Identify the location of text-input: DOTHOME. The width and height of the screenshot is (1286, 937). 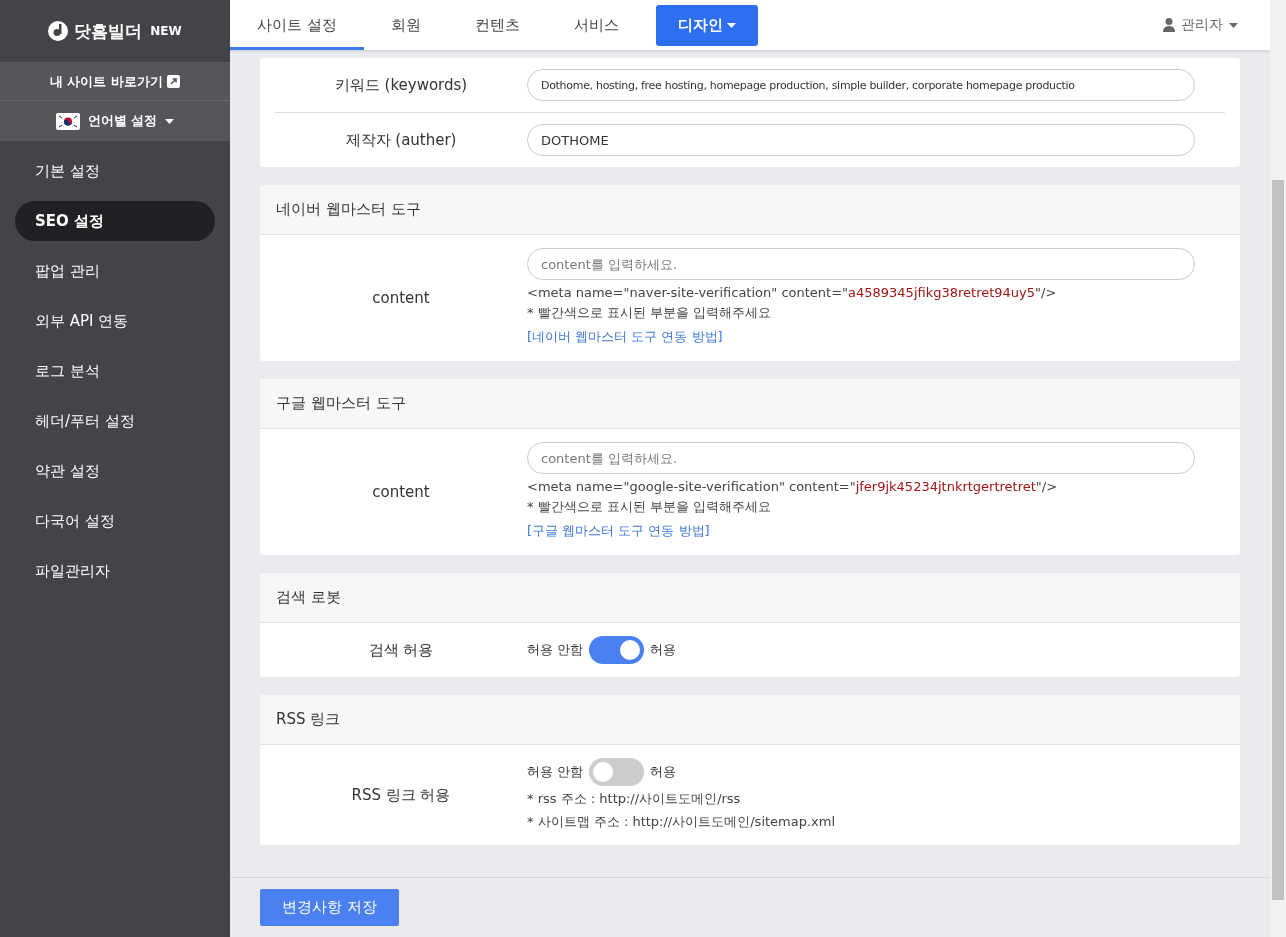
(861, 140).